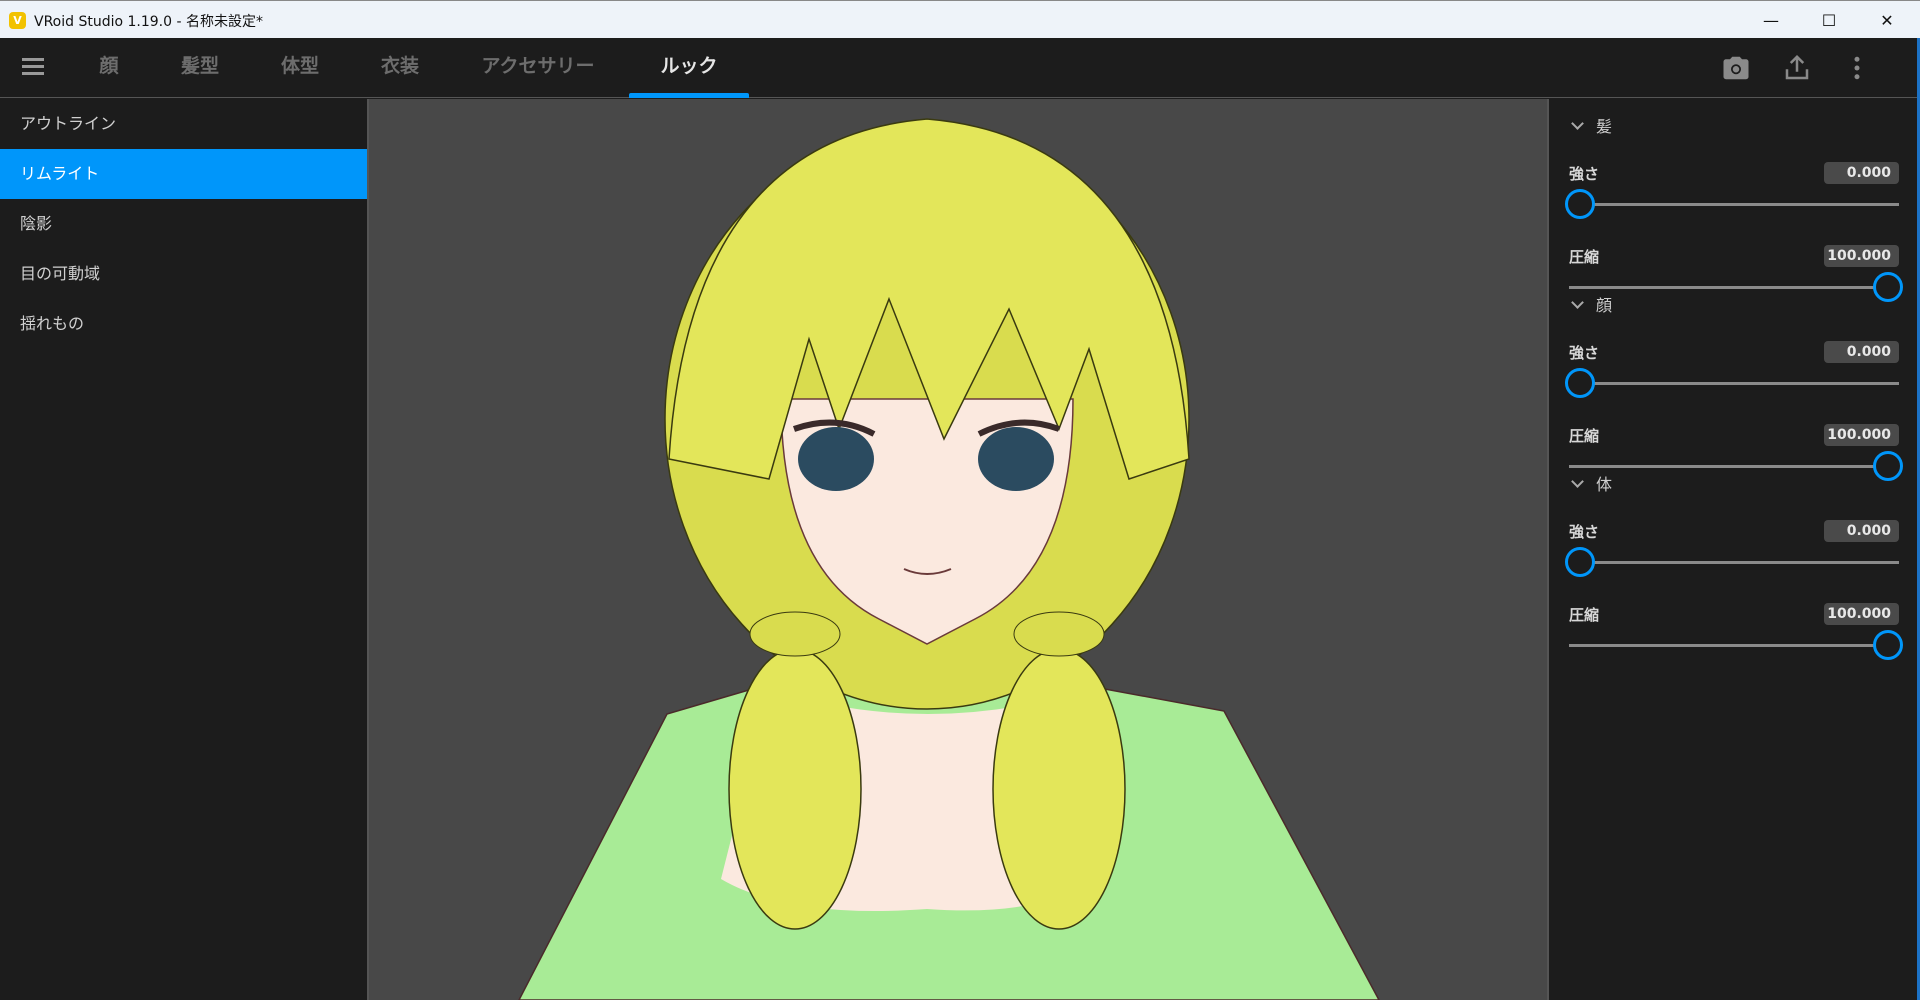 Image resolution: width=1920 pixels, height=1000 pixels. Describe the element at coordinates (300, 68) in the screenshot. I see `tab-body: 体型` at that location.